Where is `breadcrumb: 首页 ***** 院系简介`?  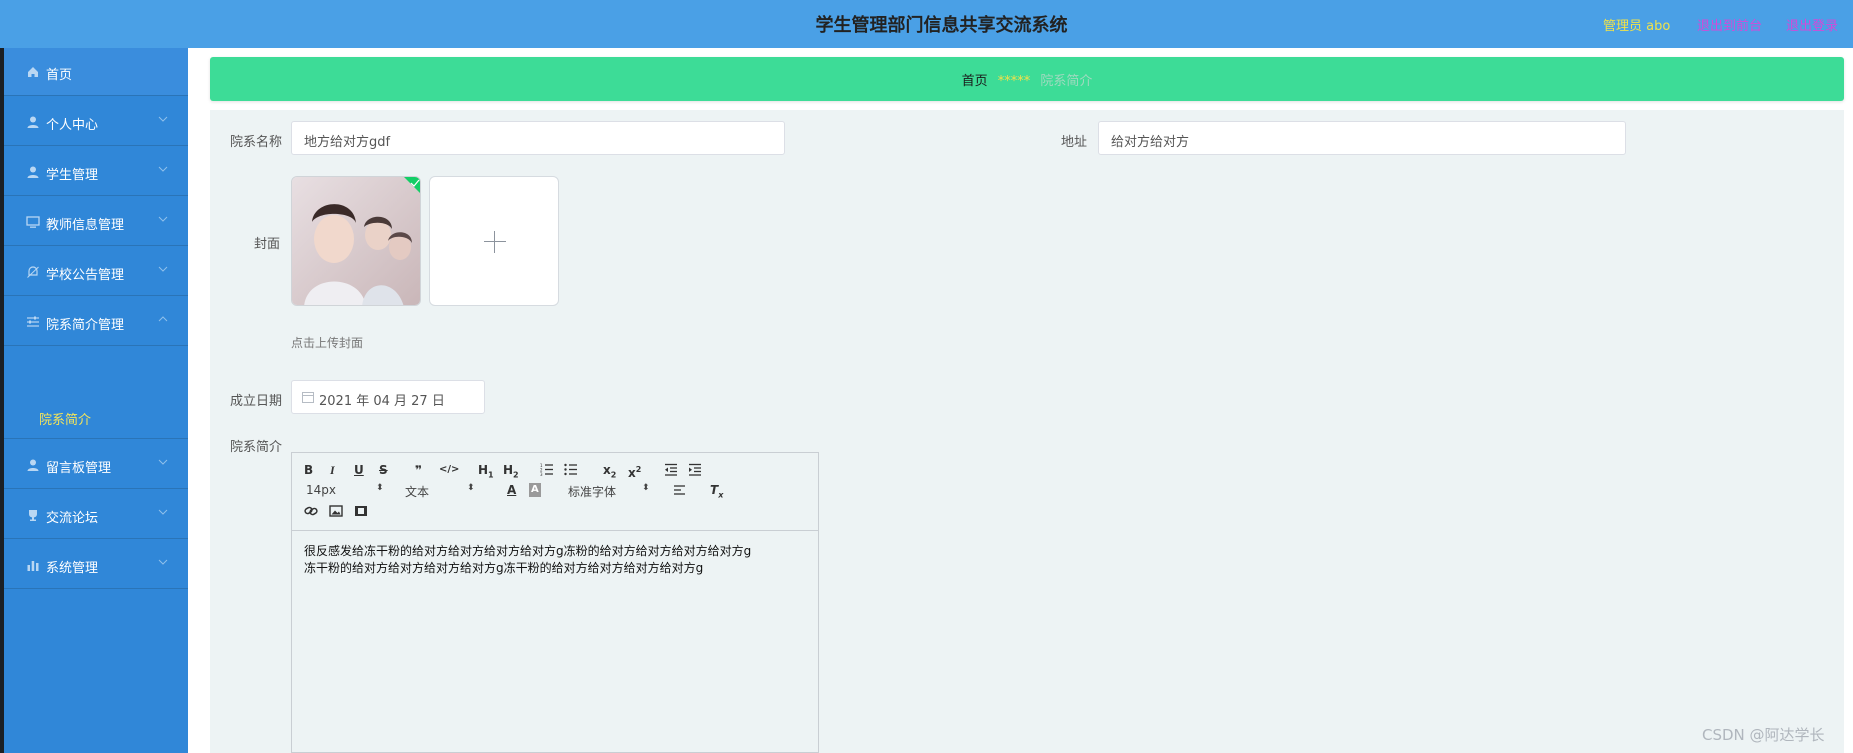 breadcrumb: 首页 ***** 院系简介 is located at coordinates (1027, 79).